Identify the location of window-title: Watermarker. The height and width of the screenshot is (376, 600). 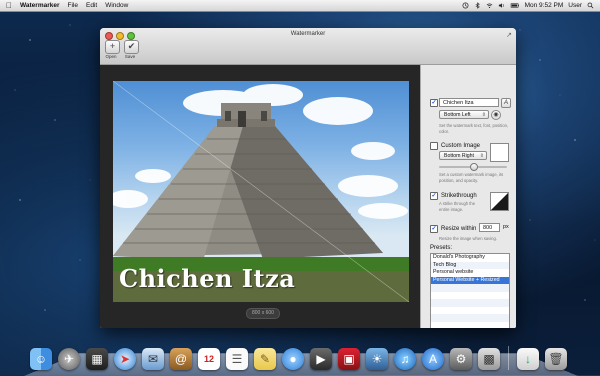
(308, 34).